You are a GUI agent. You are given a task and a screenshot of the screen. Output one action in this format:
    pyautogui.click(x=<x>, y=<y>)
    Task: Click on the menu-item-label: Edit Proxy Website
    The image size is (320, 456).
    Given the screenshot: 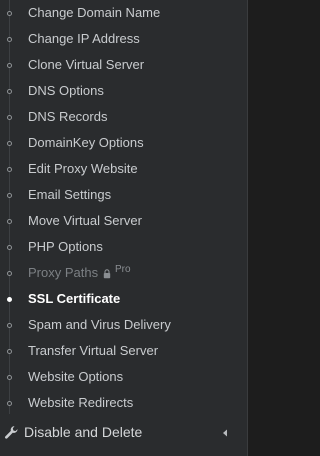 What is the action you would take?
    pyautogui.click(x=83, y=168)
    